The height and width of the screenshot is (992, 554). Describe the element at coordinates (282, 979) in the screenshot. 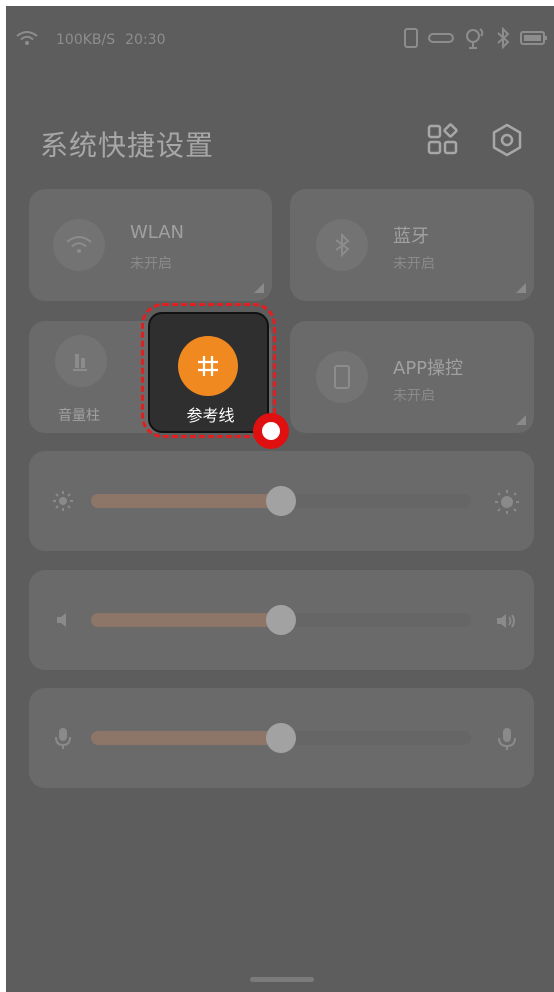

I see `home-indicator` at that location.